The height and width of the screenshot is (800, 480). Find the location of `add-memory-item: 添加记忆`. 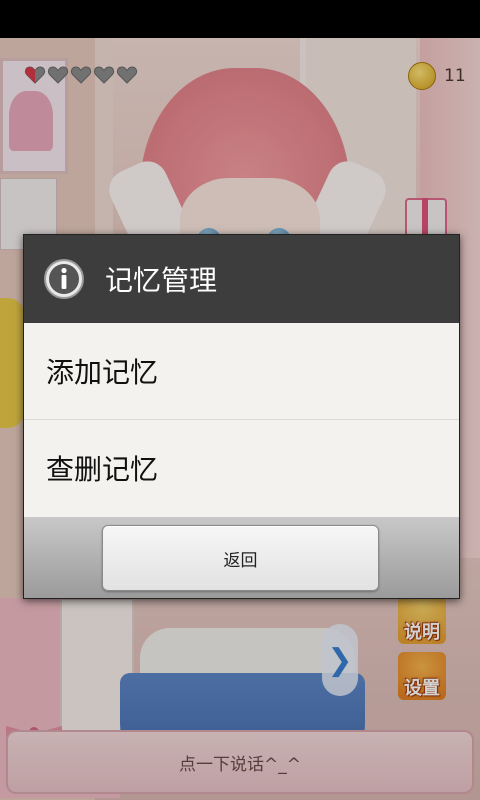

add-memory-item: 添加记忆 is located at coordinates (241, 371).